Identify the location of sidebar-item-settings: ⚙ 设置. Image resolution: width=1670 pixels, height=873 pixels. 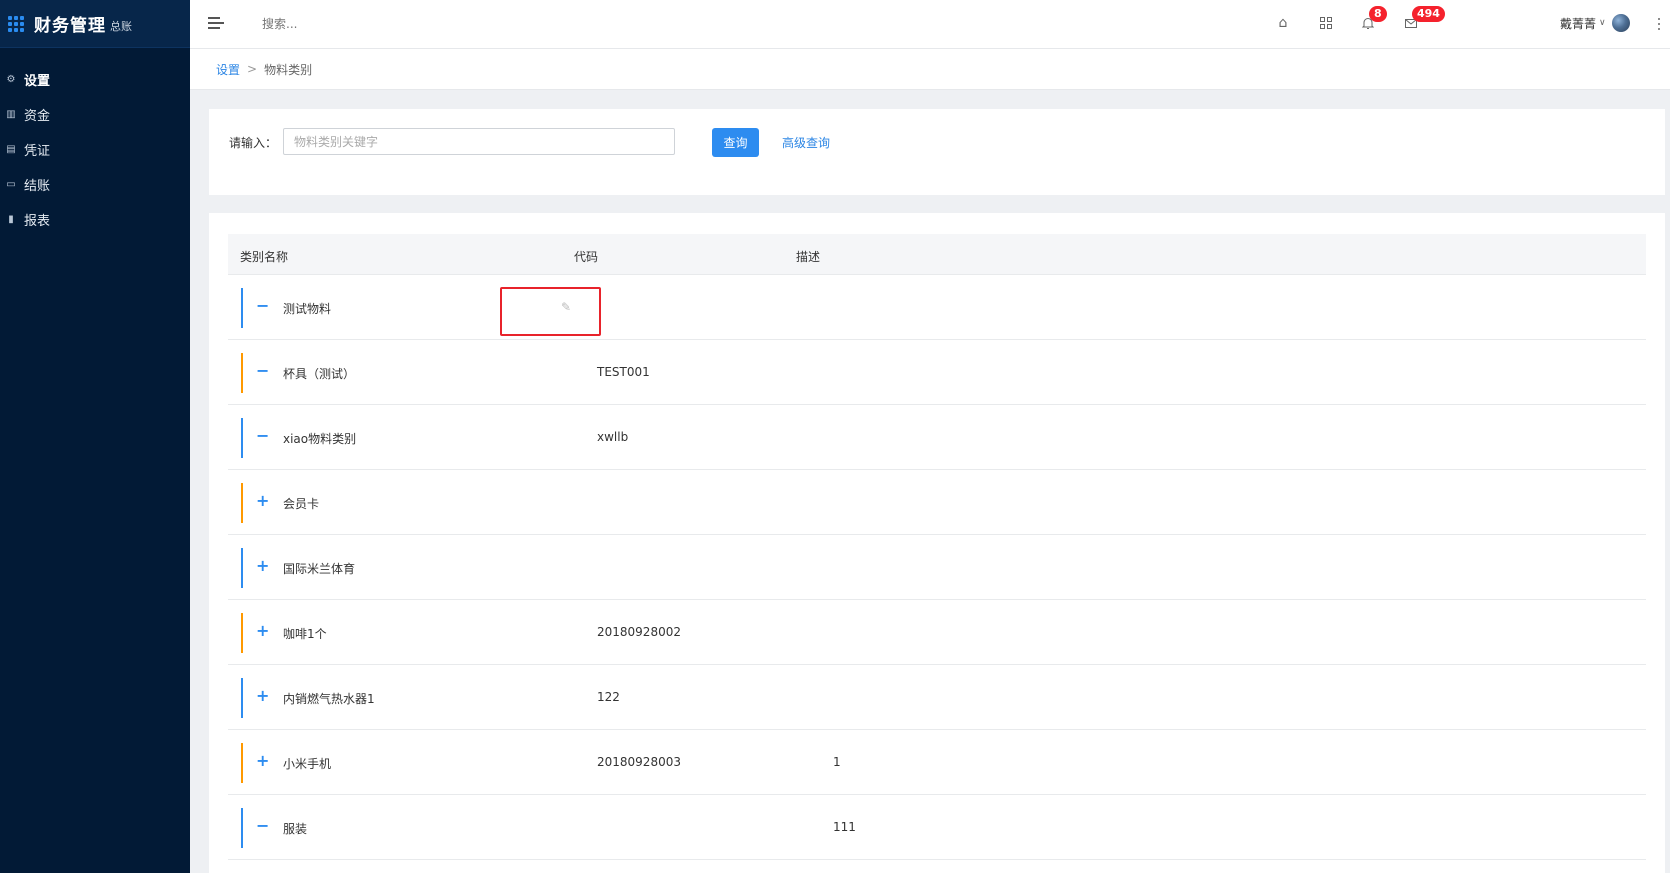
(95, 79).